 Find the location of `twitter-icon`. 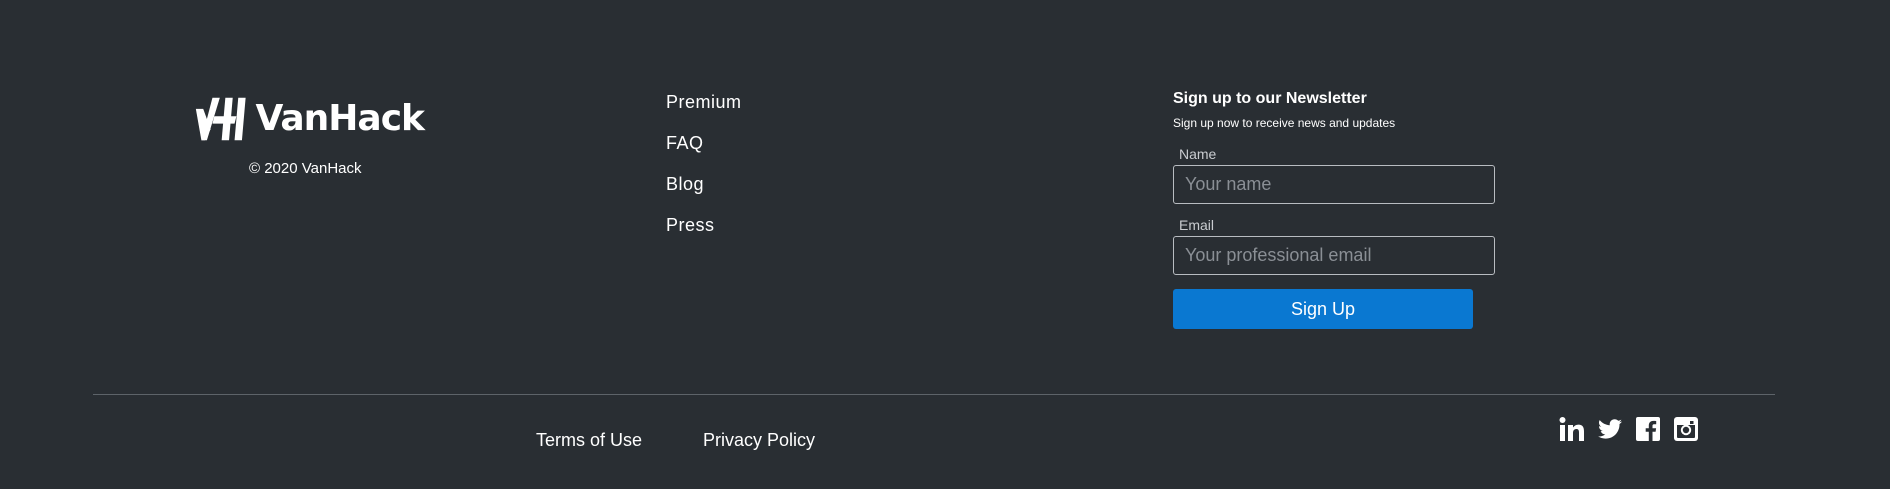

twitter-icon is located at coordinates (1610, 429).